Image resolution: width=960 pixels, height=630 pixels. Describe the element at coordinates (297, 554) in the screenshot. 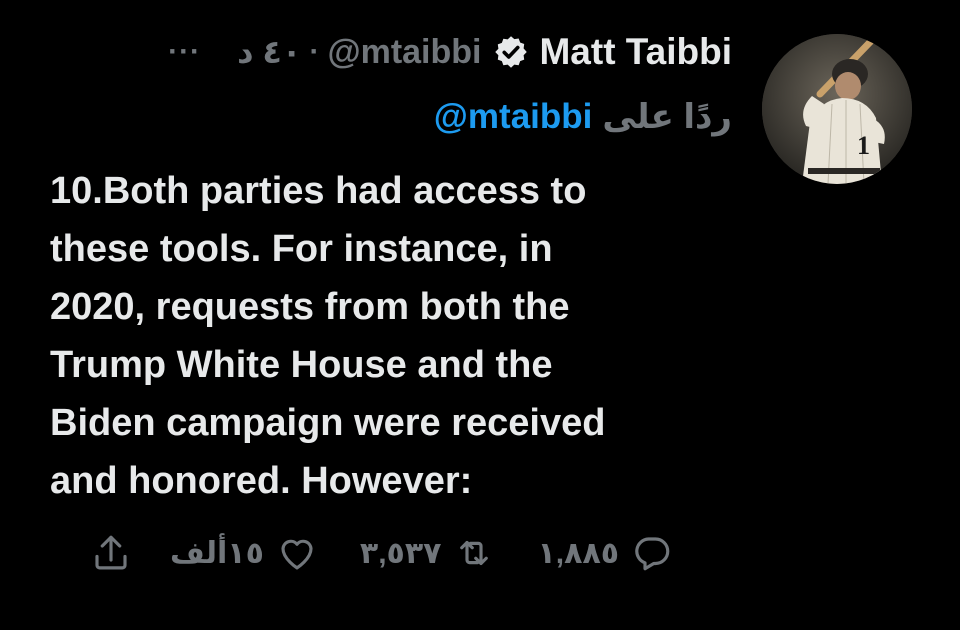

I see `heart-icon` at that location.